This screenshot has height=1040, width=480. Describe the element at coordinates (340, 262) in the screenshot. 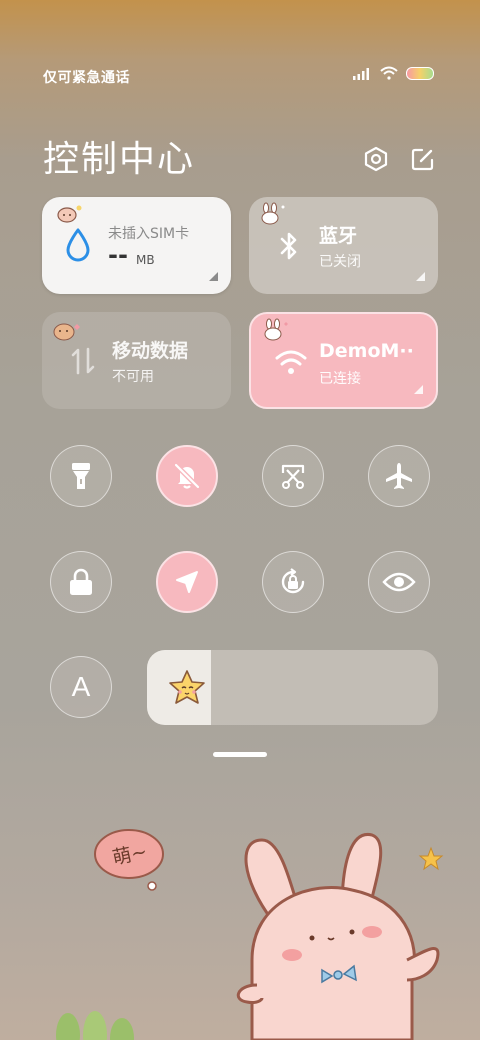

I see `bluetooth-status: 已关闭` at that location.